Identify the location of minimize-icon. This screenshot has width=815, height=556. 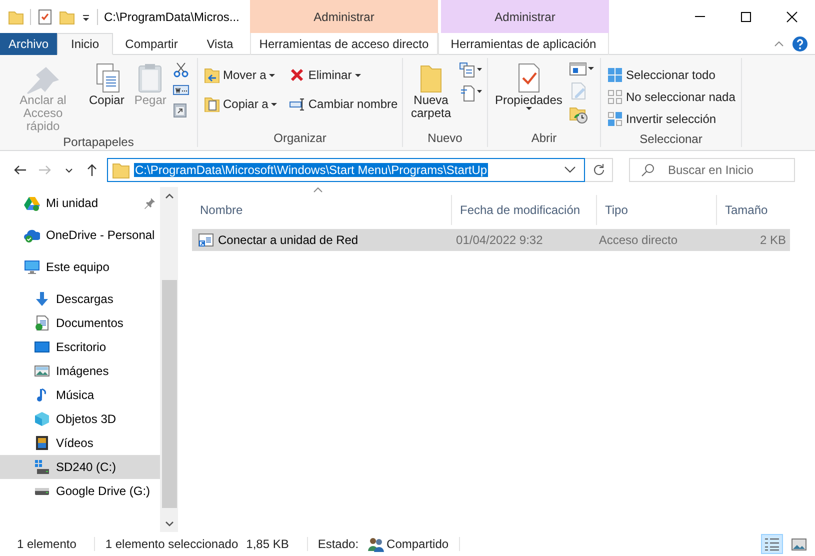
(700, 16).